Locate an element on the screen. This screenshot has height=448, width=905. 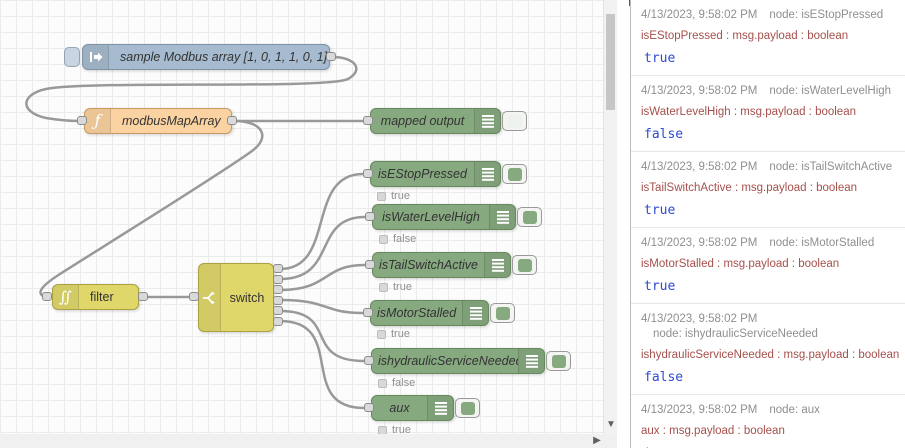
node-debug-isMotorStalled: isMotorStalled is located at coordinates (442, 313).